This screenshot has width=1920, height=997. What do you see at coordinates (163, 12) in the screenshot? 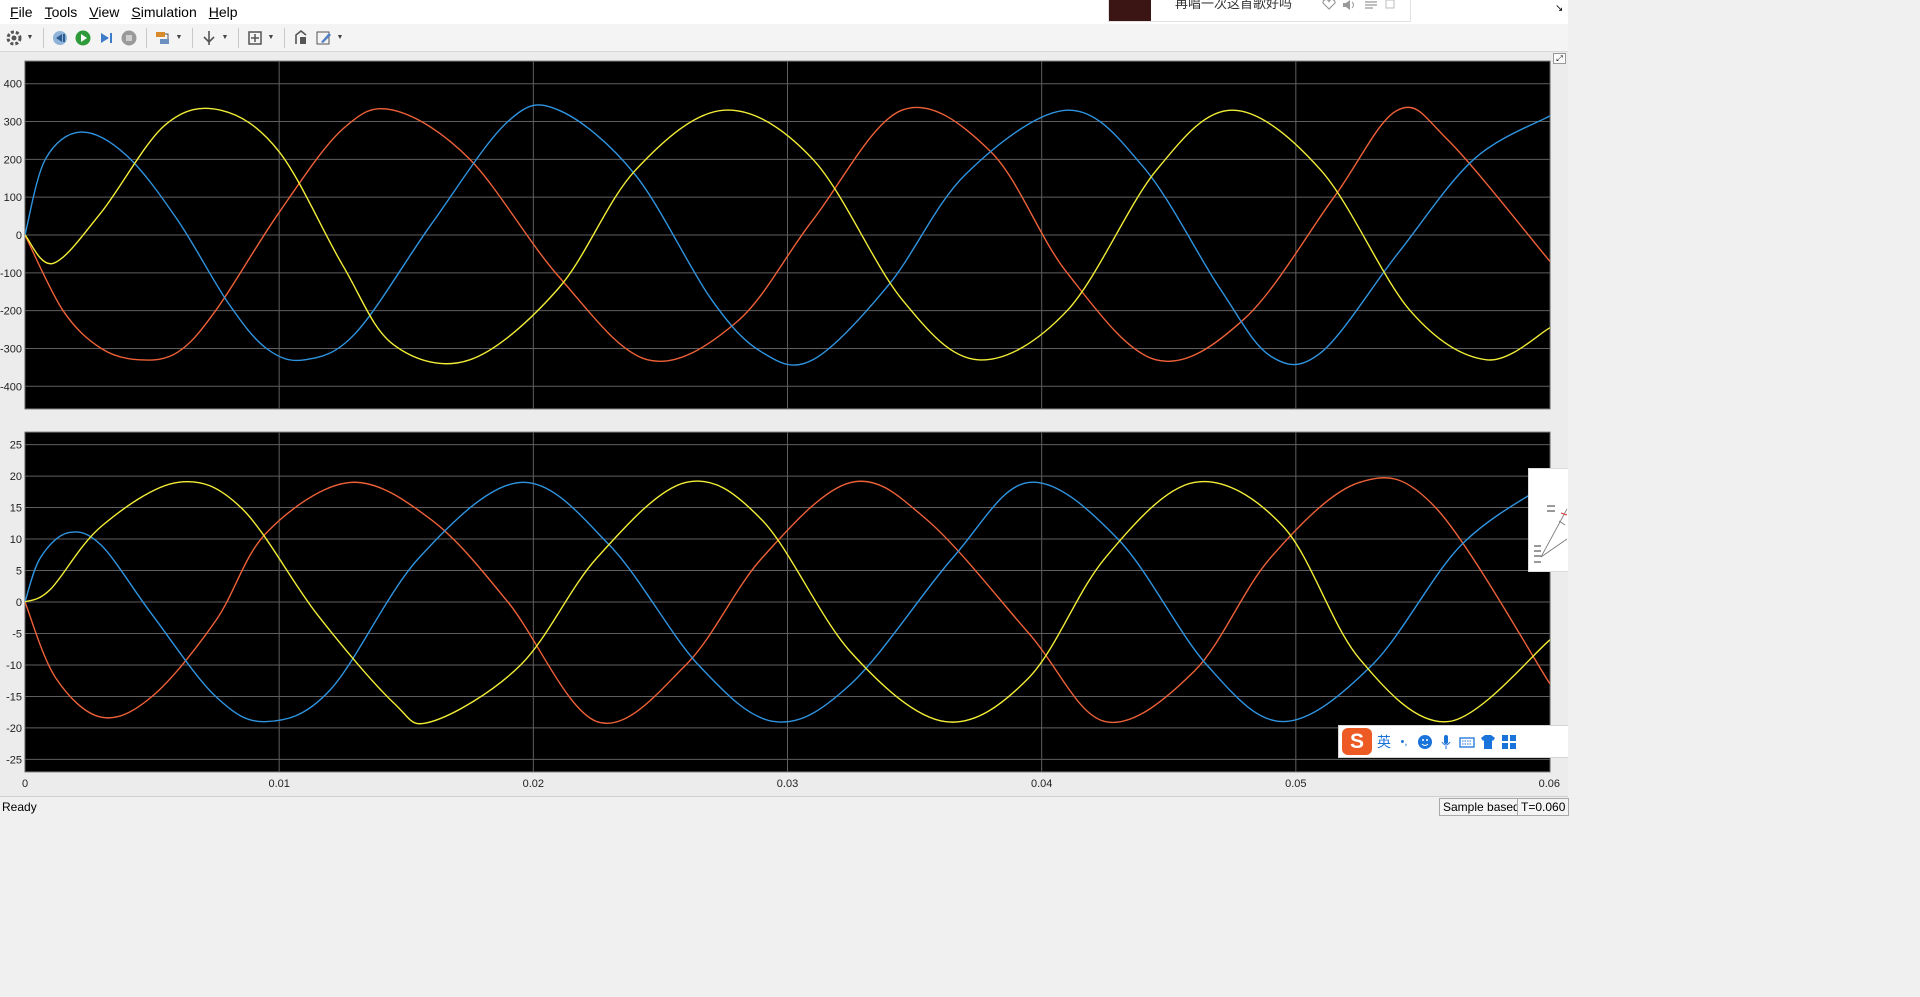
I see `menu-simulation: Simulation` at bounding box center [163, 12].